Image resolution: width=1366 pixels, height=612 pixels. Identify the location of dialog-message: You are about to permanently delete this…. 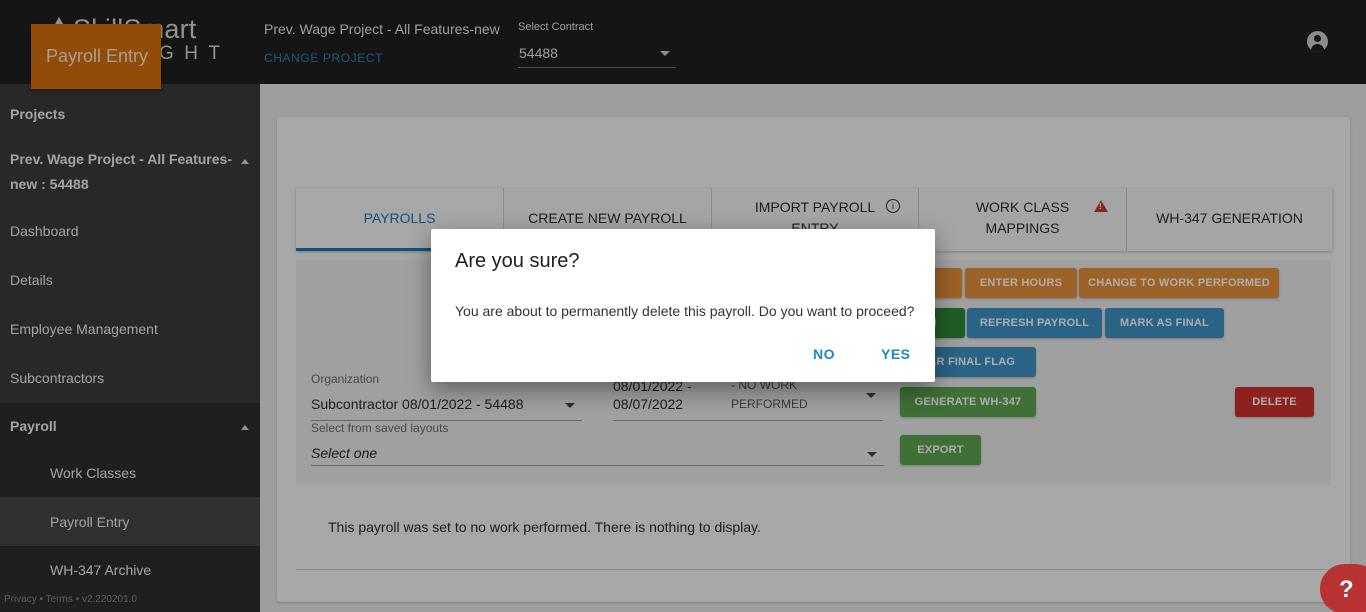
(685, 311).